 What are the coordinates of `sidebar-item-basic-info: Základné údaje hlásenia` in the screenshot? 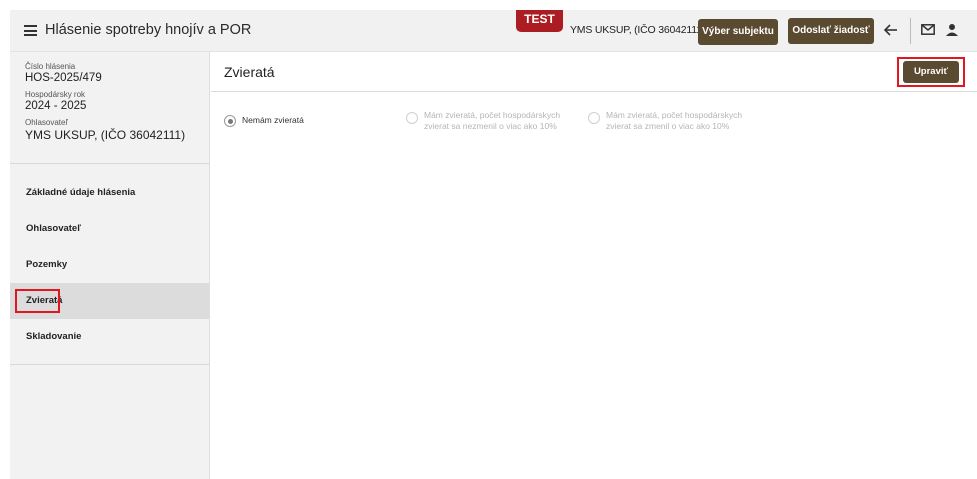 It's located at (109, 193).